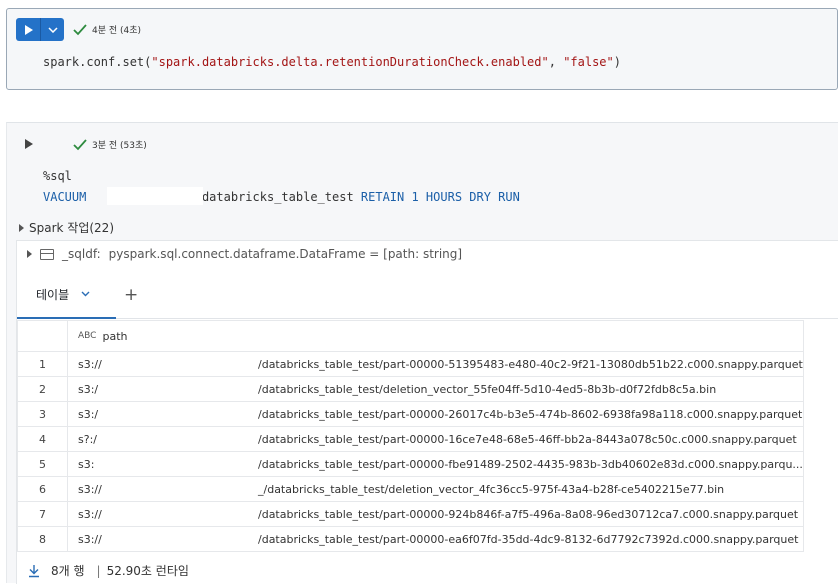 The image size is (838, 584). Describe the element at coordinates (65, 197) in the screenshot. I see `sql-keyword: VACUUM` at that location.